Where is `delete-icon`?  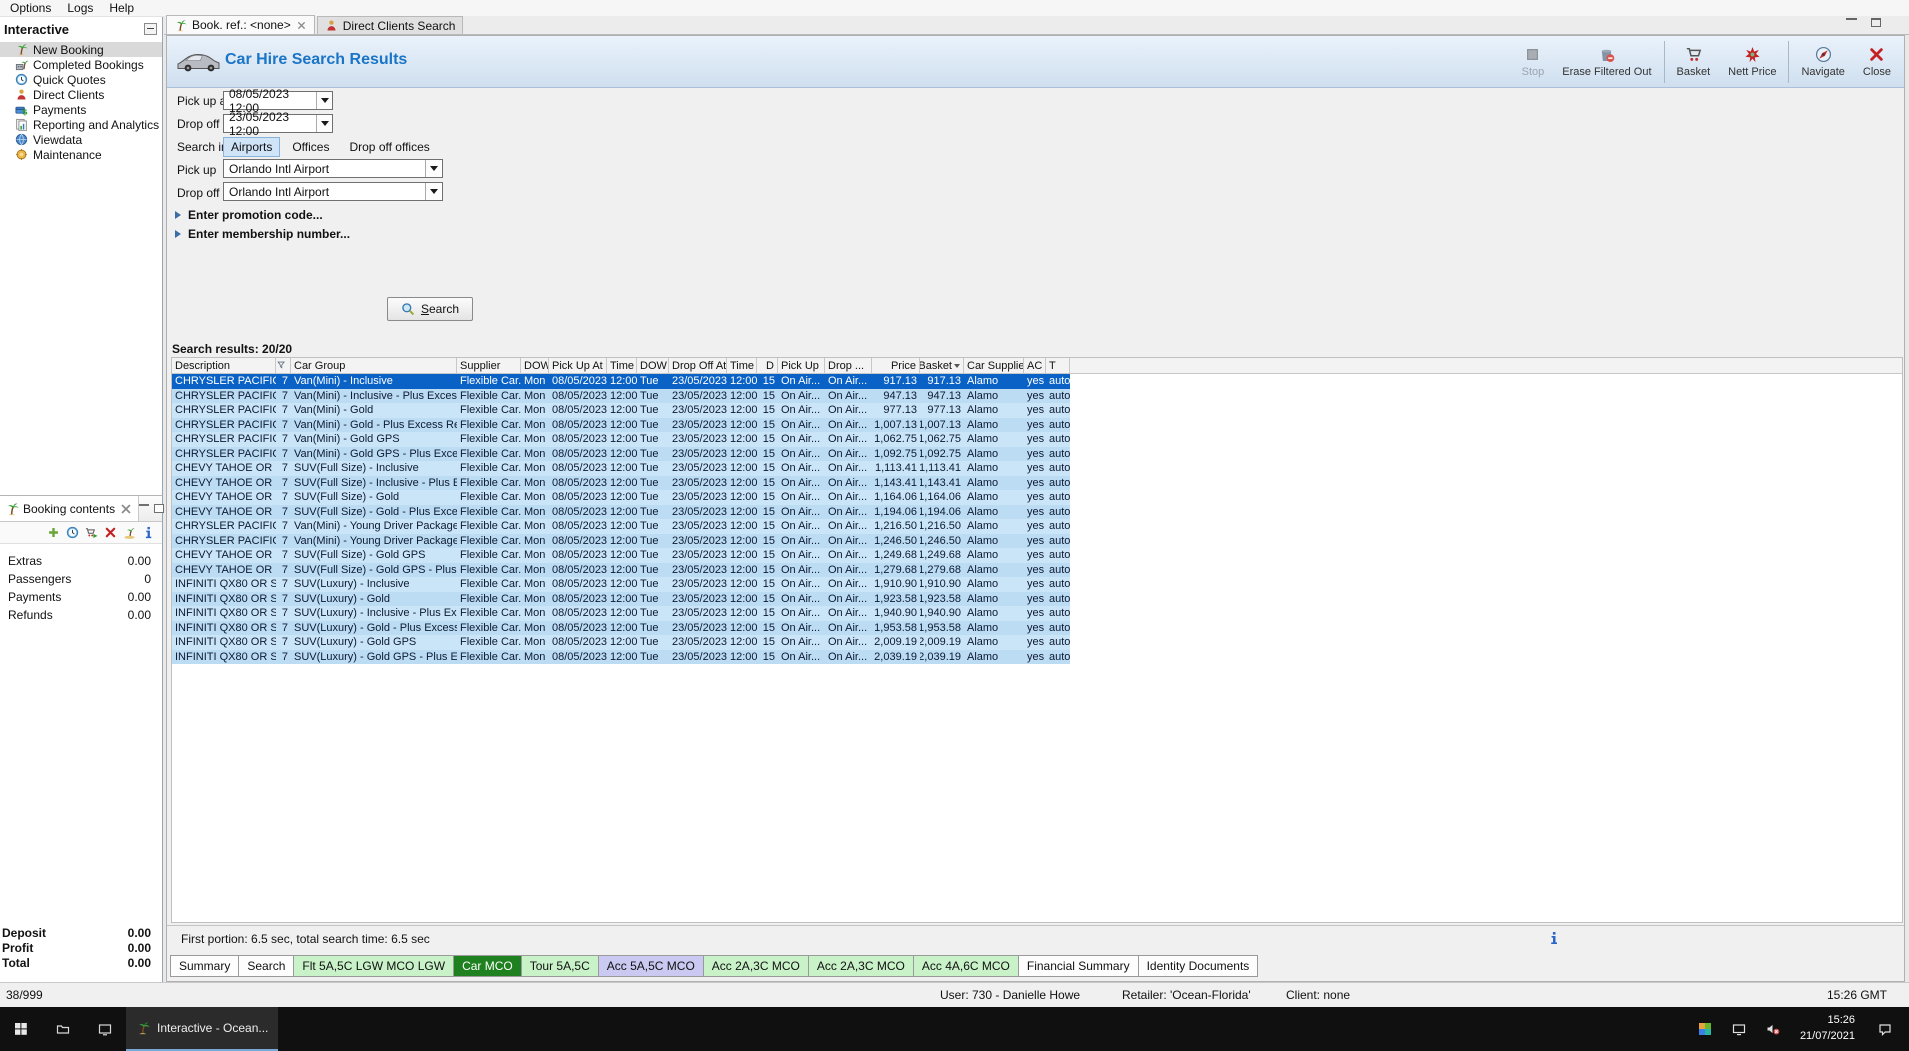 delete-icon is located at coordinates (110, 532).